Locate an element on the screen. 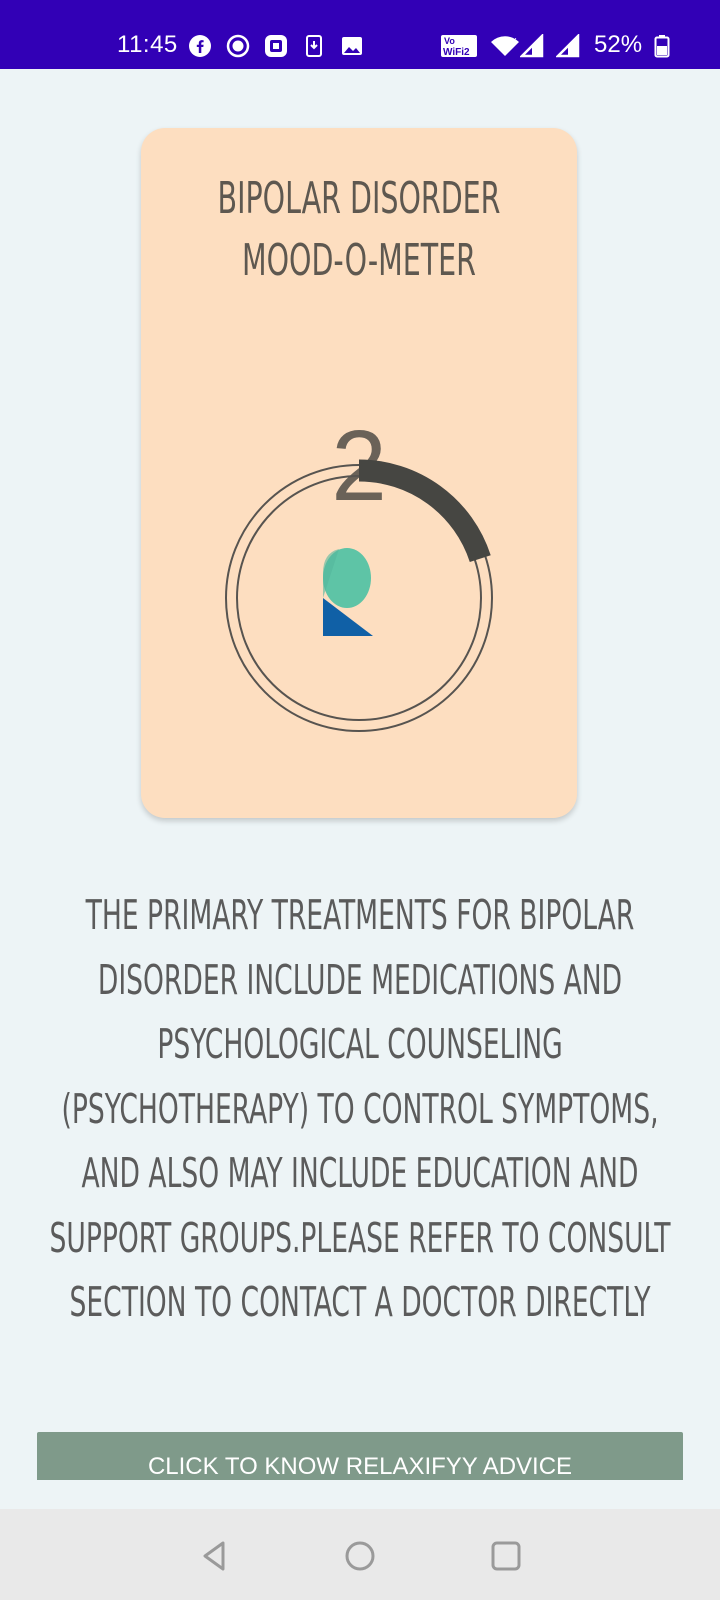  image-icon is located at coordinates (352, 46).